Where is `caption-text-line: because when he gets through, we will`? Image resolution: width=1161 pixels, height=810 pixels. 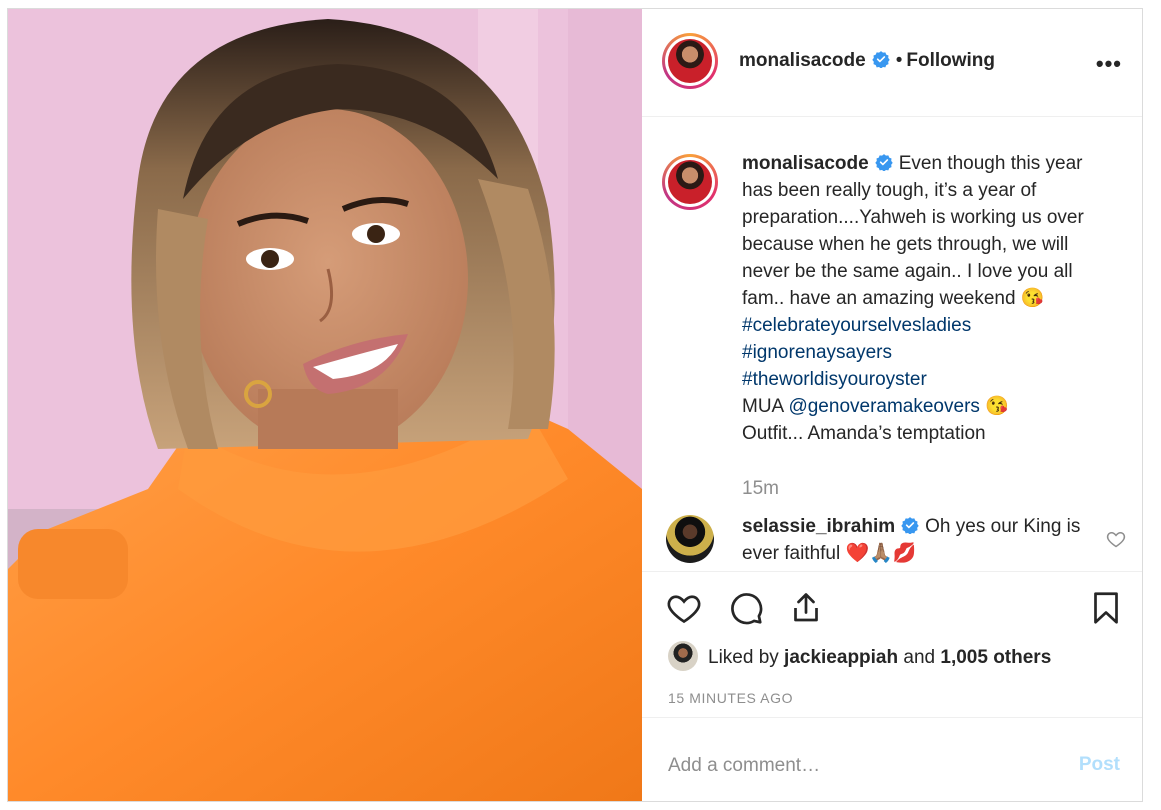 caption-text-line: because when he gets through, we will is located at coordinates (905, 244).